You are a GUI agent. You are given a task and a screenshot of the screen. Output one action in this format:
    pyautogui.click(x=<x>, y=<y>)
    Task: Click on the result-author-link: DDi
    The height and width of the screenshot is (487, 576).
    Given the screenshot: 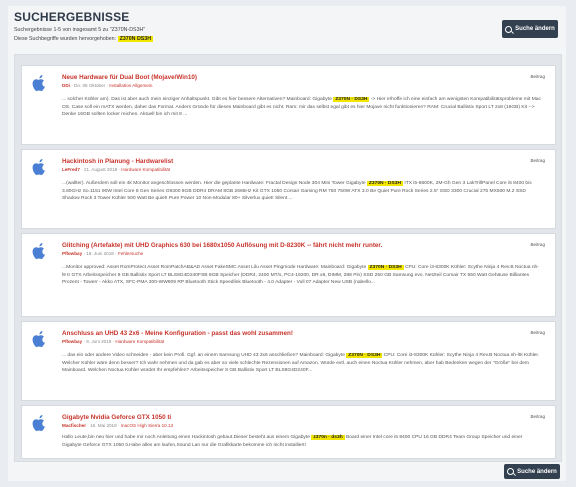 What is the action you would take?
    pyautogui.click(x=66, y=85)
    